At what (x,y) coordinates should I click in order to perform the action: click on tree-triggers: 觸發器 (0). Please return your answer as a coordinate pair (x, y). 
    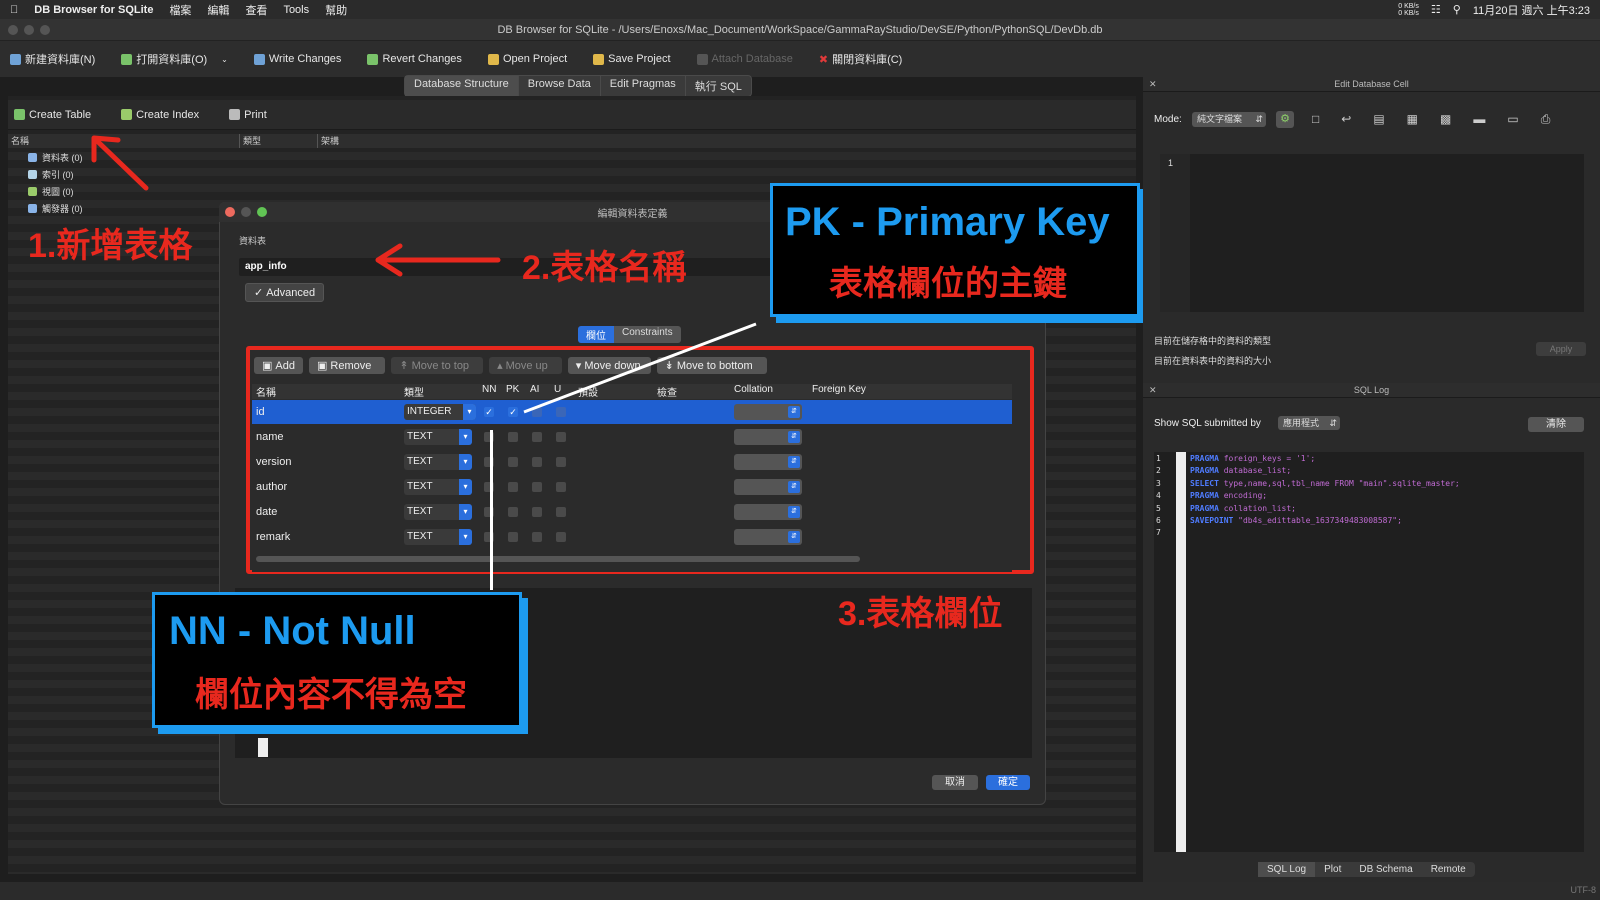
    Looking at the image, I should click on (55, 208).